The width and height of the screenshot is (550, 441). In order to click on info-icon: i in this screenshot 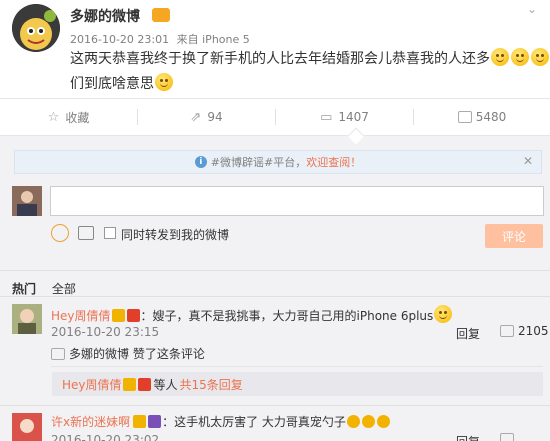, I will do `click(200, 162)`.